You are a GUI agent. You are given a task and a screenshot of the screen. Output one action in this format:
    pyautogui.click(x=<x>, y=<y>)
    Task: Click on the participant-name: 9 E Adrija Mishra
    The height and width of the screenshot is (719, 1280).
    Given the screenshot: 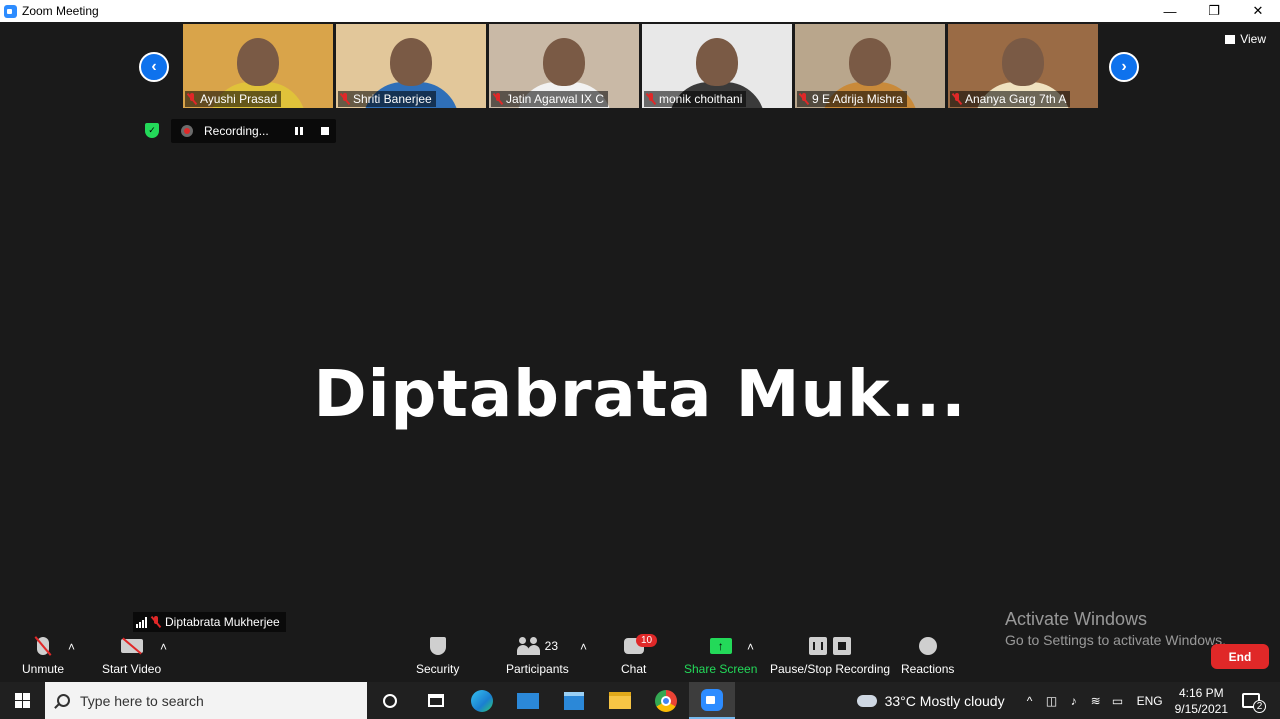 What is the action you would take?
    pyautogui.click(x=857, y=99)
    